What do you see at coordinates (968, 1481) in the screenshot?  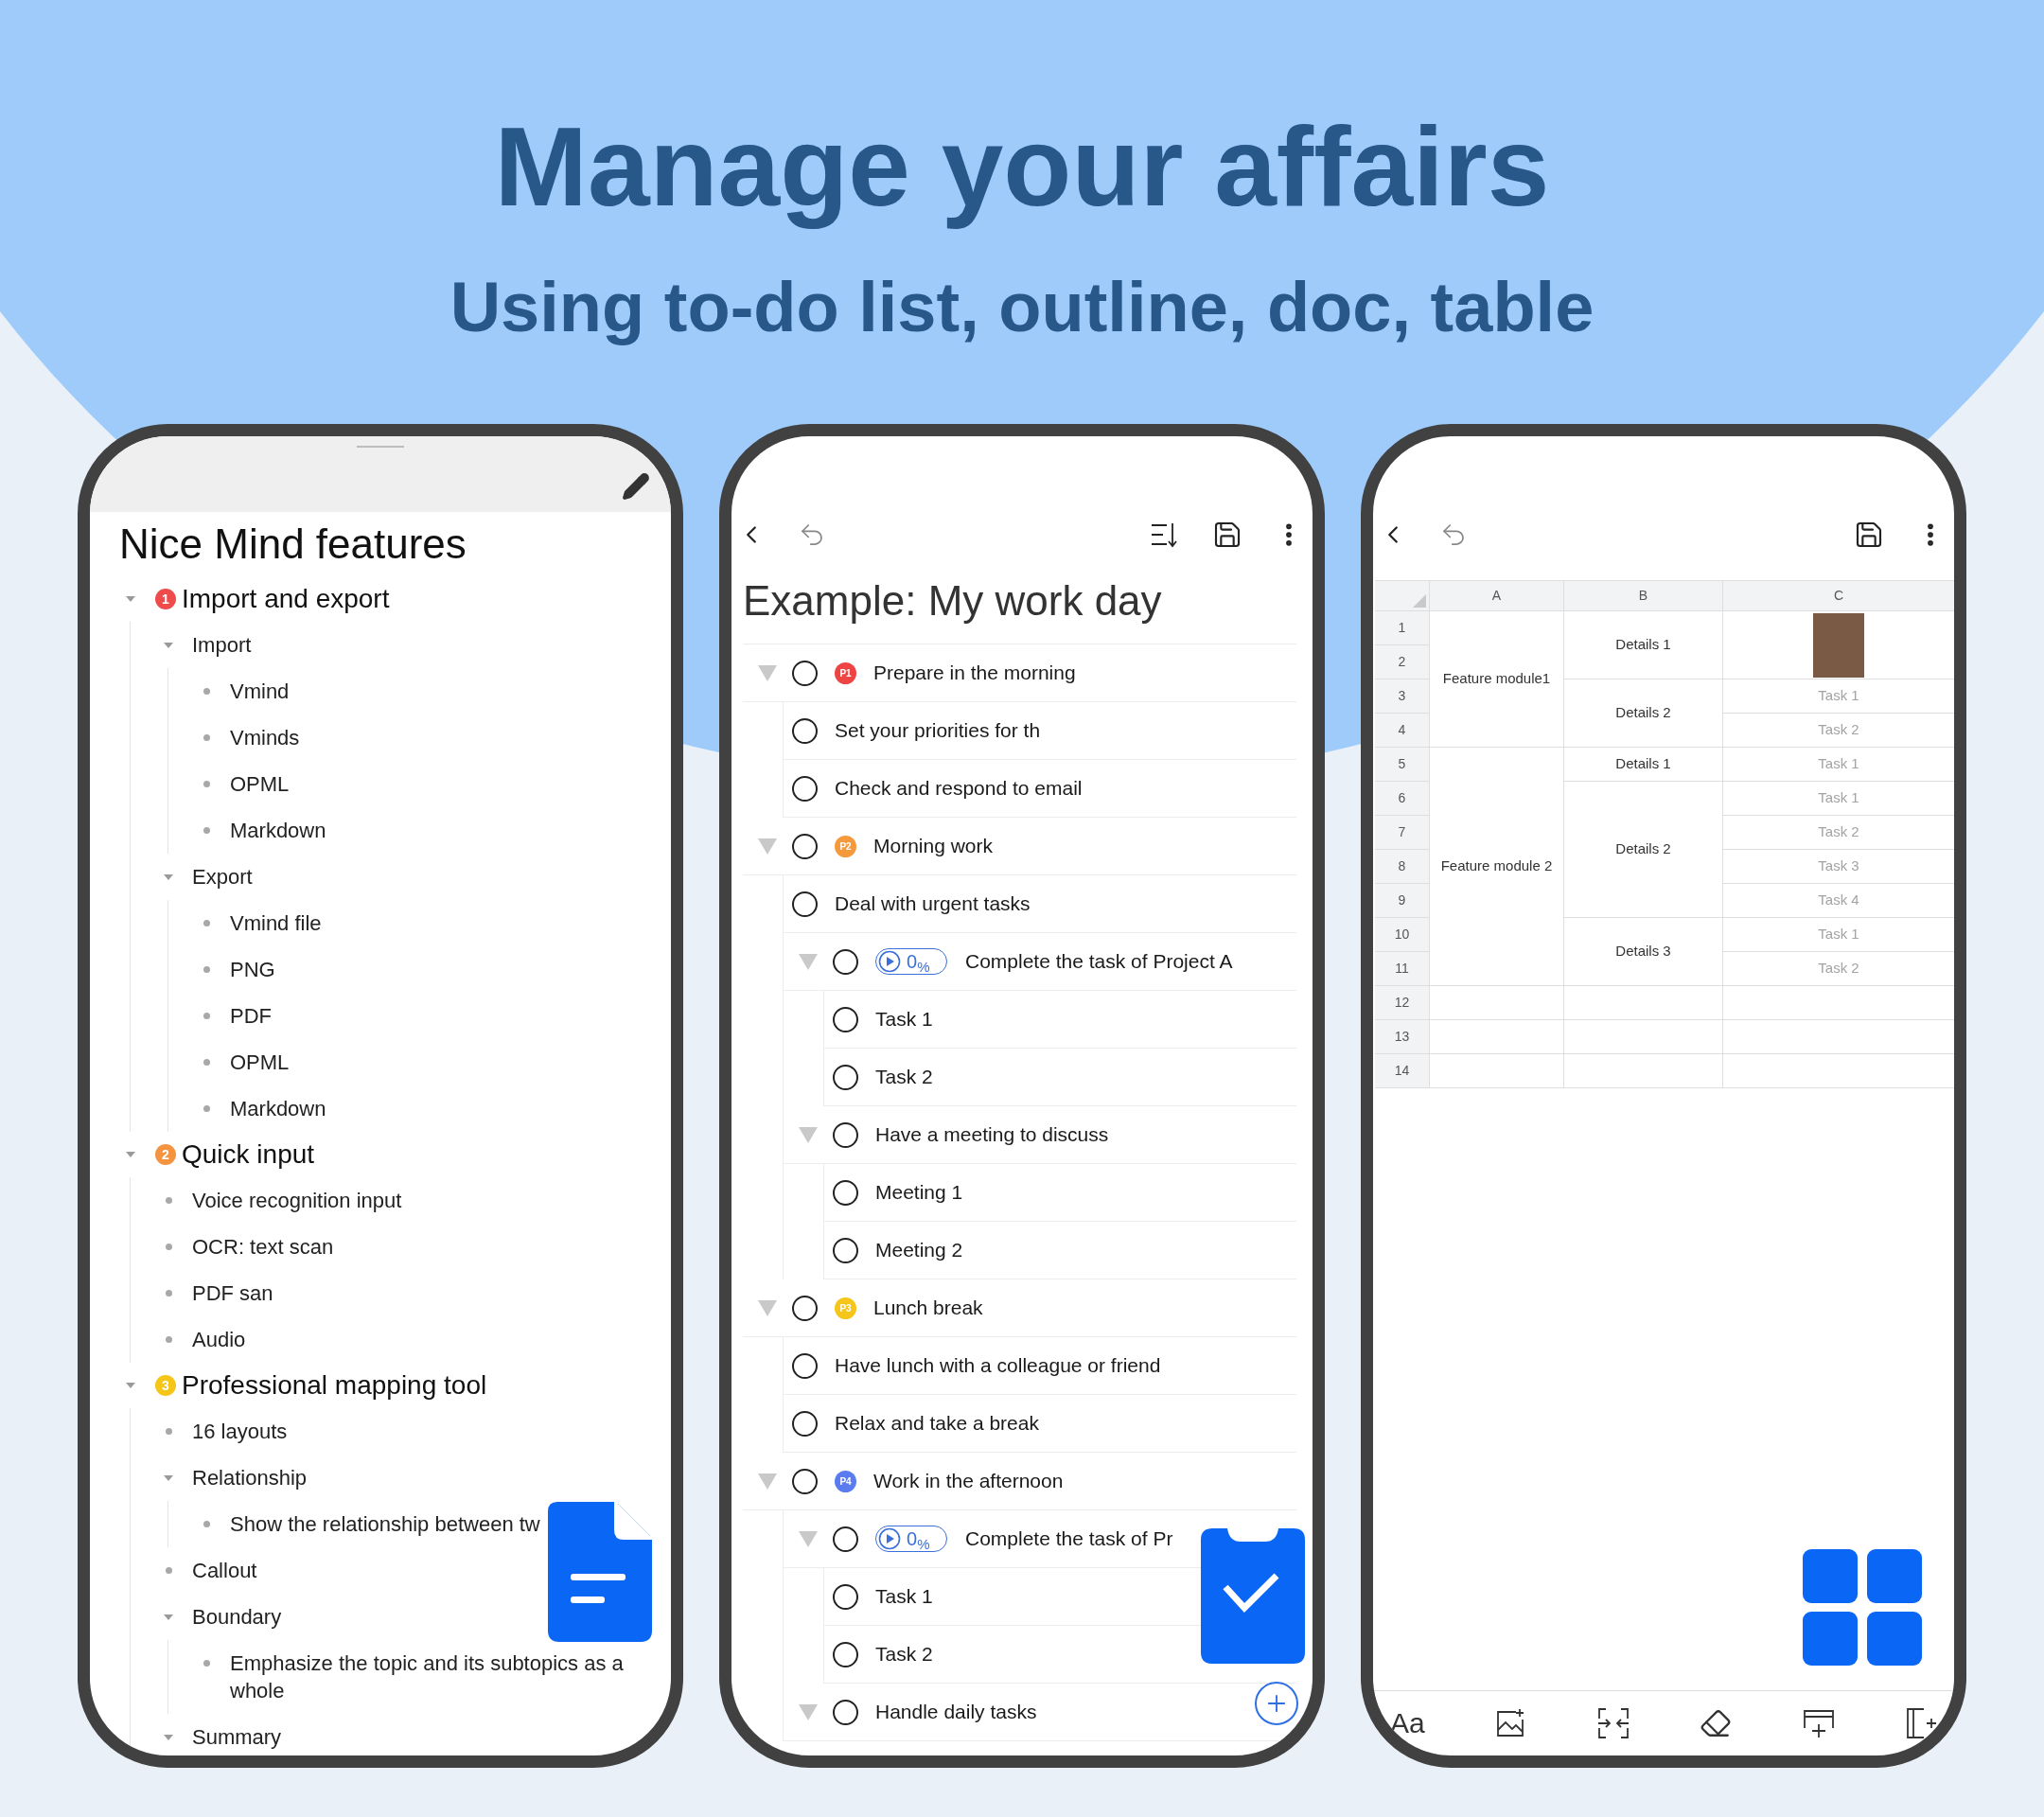 I see `task-title: Work in the afternoon` at bounding box center [968, 1481].